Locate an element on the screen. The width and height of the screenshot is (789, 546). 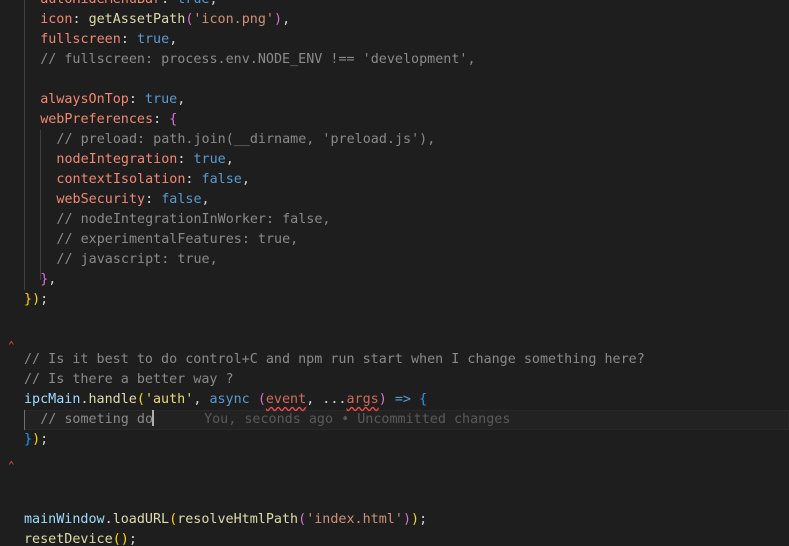
code-token: // nodeIntegrationInWorker: false, is located at coordinates (193, 219).